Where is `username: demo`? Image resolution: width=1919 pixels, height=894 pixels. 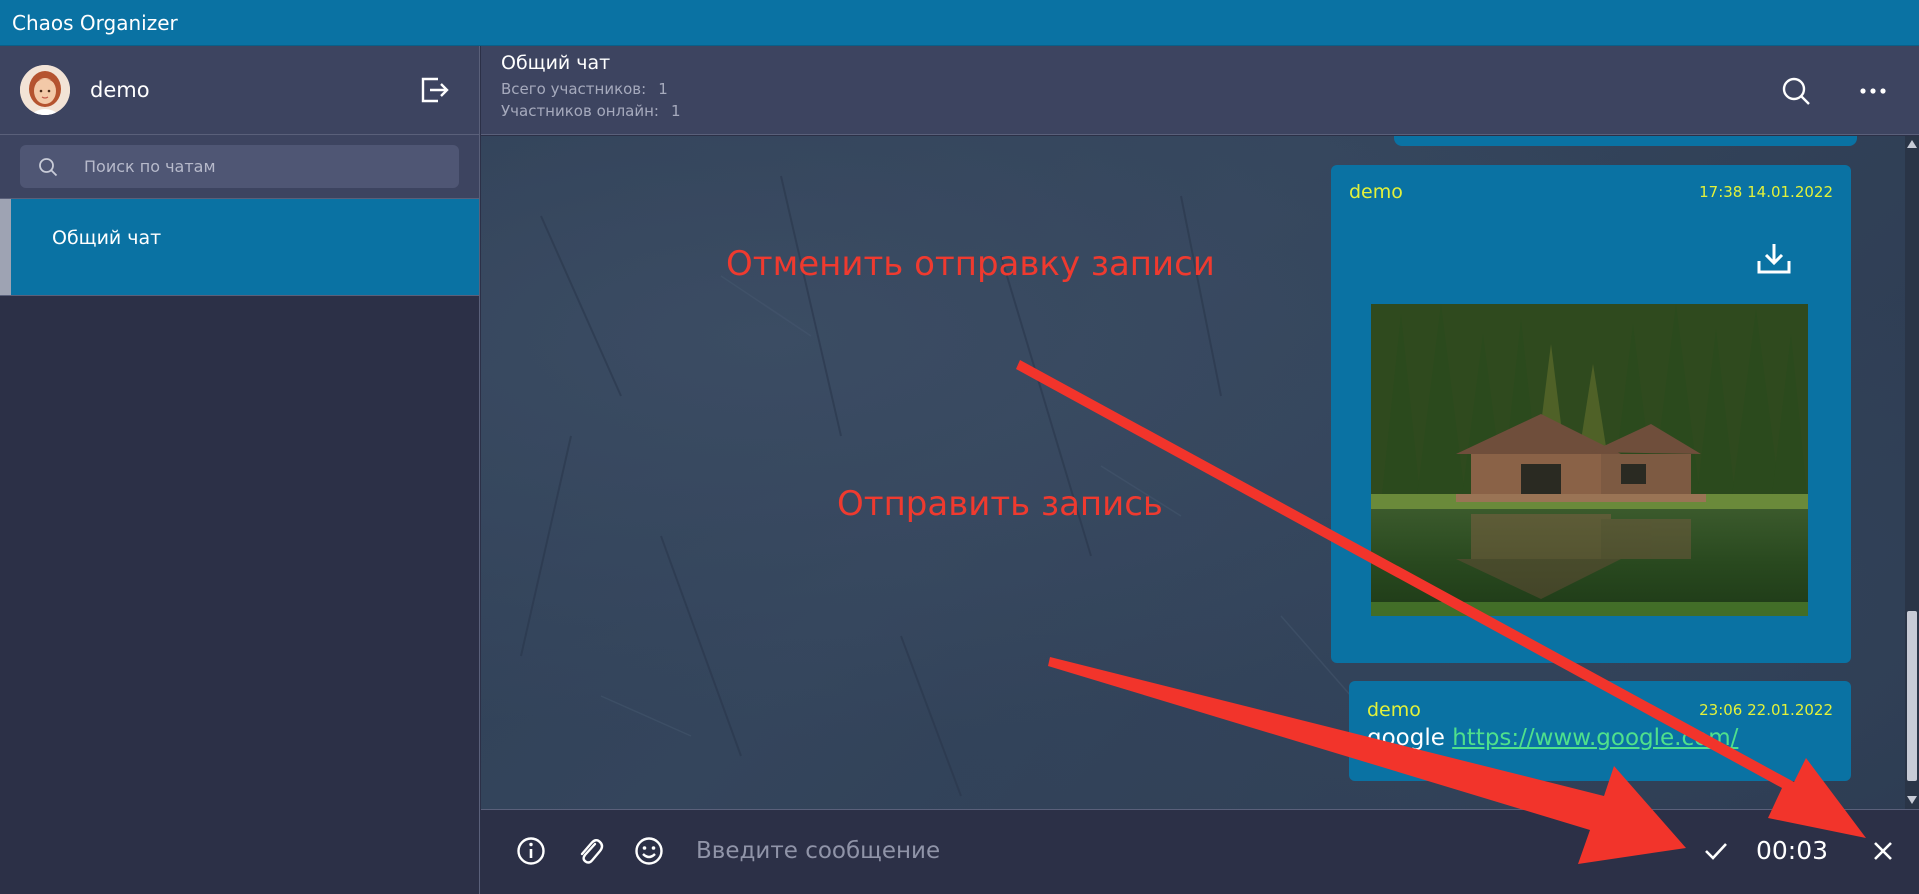 username: demo is located at coordinates (120, 90).